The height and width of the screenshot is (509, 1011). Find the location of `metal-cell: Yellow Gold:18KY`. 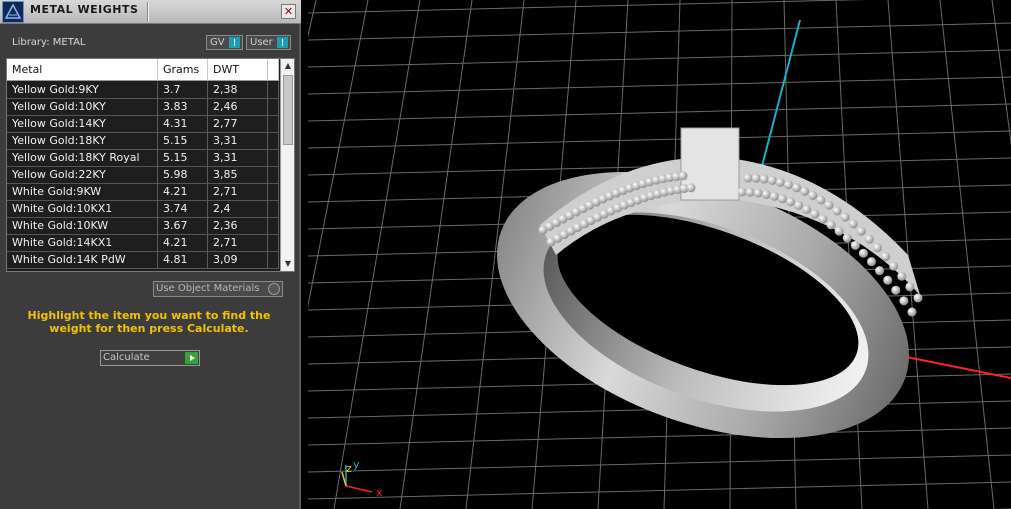

metal-cell: Yellow Gold:18KY is located at coordinates (82, 141).